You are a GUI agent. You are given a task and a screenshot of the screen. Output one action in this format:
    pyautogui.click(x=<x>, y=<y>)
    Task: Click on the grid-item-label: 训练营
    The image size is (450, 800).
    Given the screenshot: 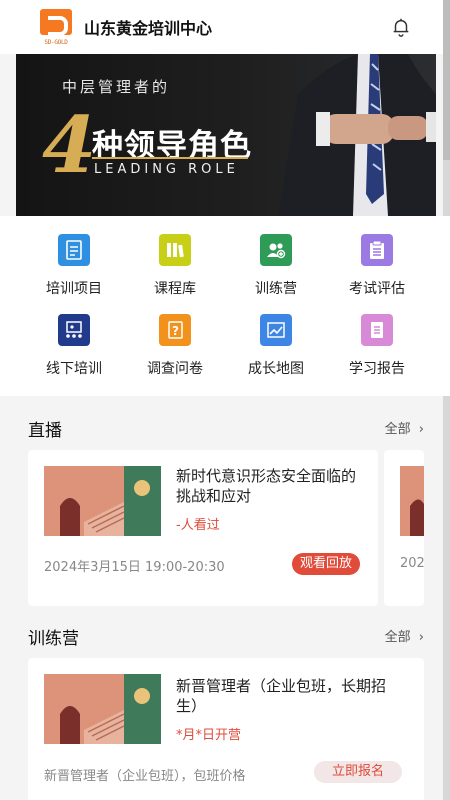 What is the action you would take?
    pyautogui.click(x=276, y=289)
    